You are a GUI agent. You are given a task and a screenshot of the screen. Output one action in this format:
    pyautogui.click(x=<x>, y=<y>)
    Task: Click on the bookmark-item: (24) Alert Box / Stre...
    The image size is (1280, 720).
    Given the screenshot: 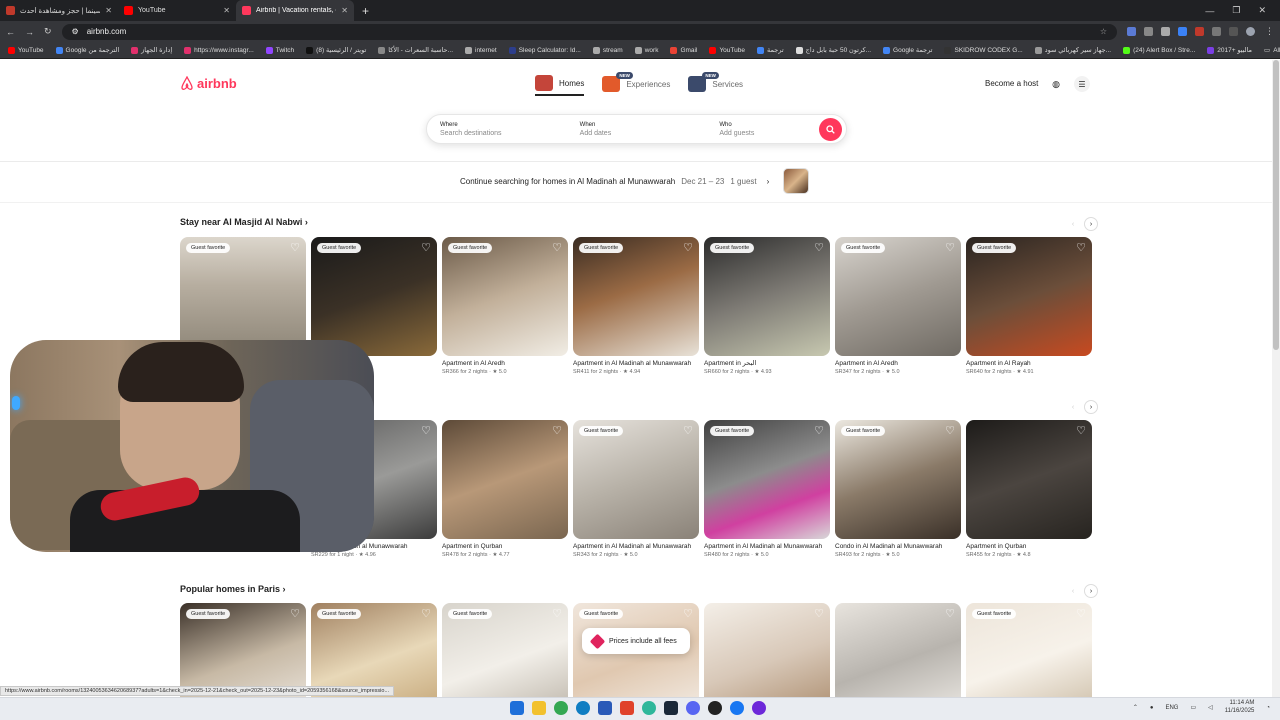 What is the action you would take?
    pyautogui.click(x=1159, y=50)
    